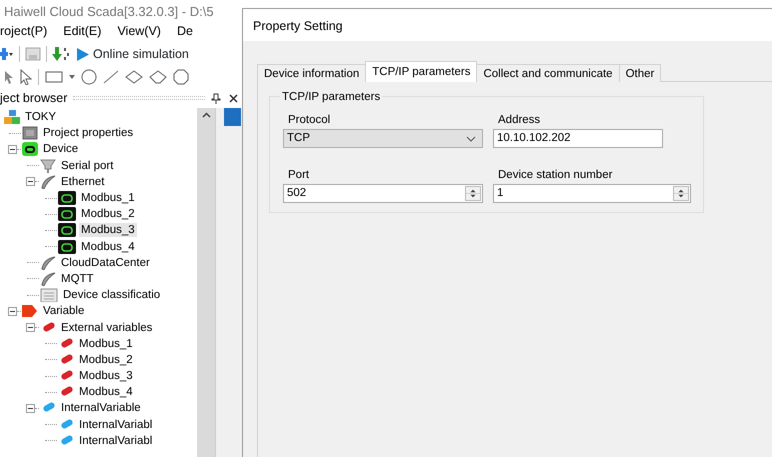 This screenshot has height=457, width=772. Describe the element at coordinates (87, 165) in the screenshot. I see `tree-item: Serial port` at that location.